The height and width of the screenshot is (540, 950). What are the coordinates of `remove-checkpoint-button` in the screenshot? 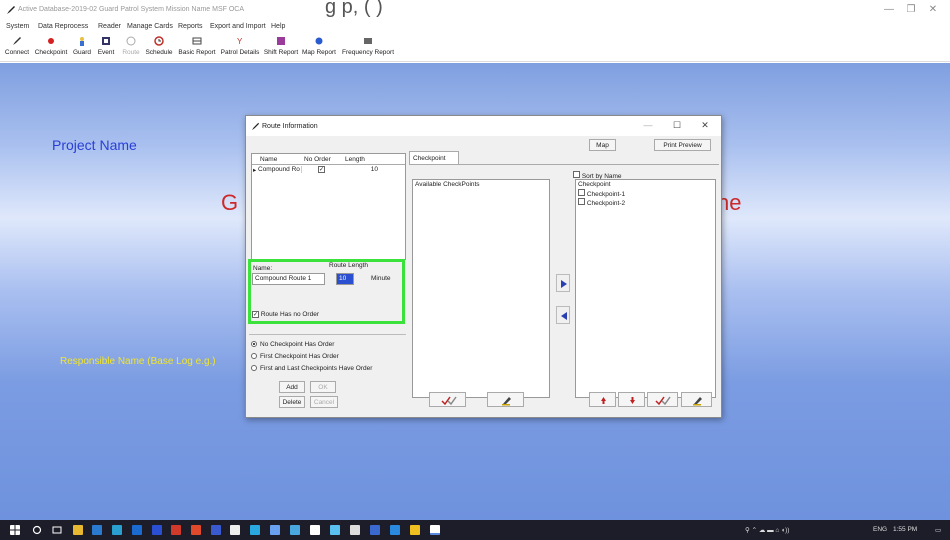 It's located at (563, 315).